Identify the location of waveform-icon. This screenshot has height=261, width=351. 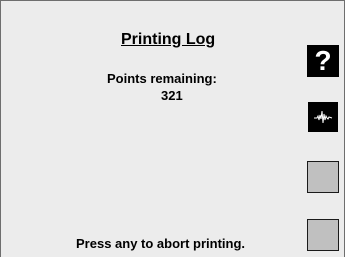
(323, 117).